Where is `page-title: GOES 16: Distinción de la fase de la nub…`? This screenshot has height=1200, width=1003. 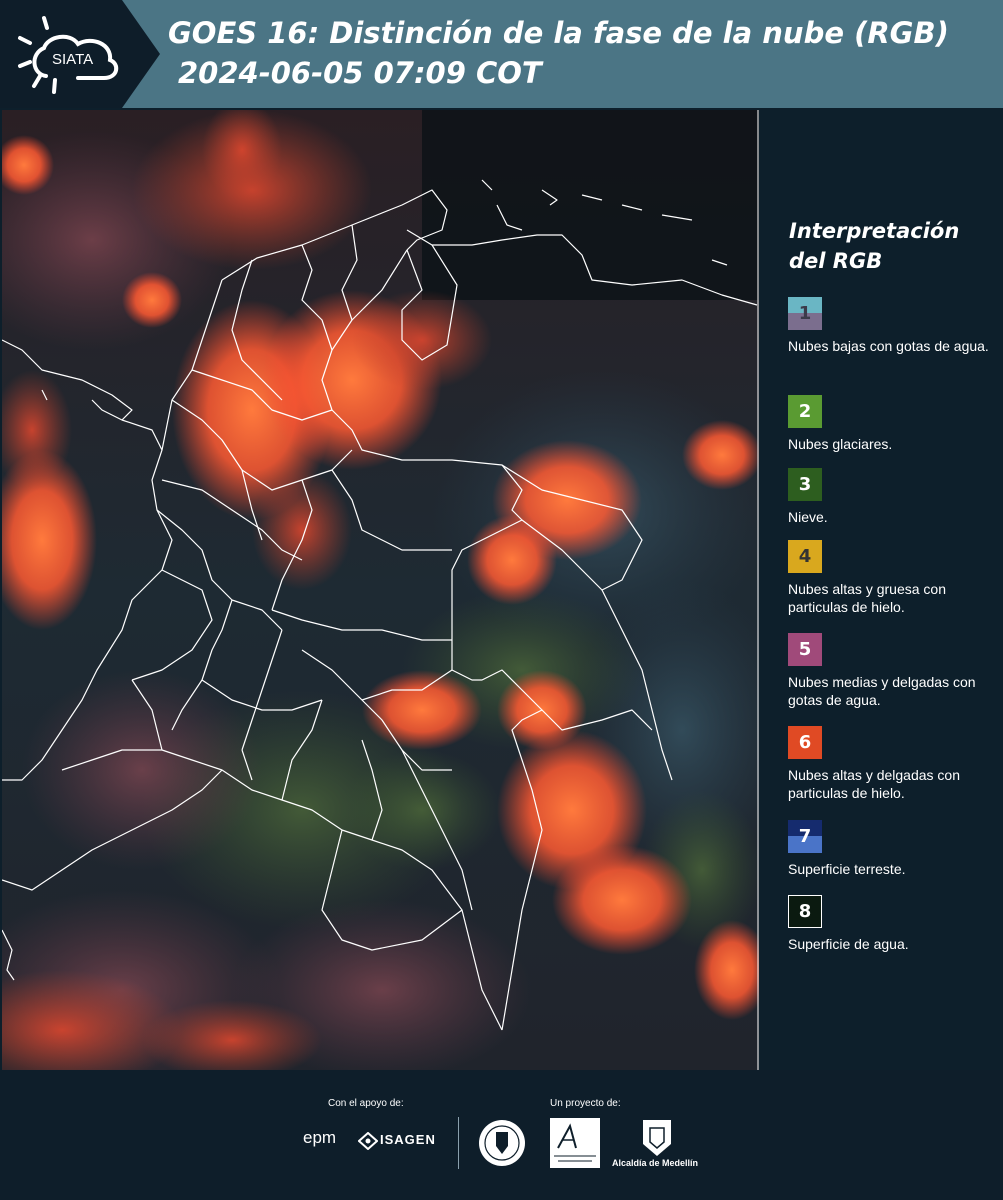 page-title: GOES 16: Distinción de la fase de la nub… is located at coordinates (558, 33).